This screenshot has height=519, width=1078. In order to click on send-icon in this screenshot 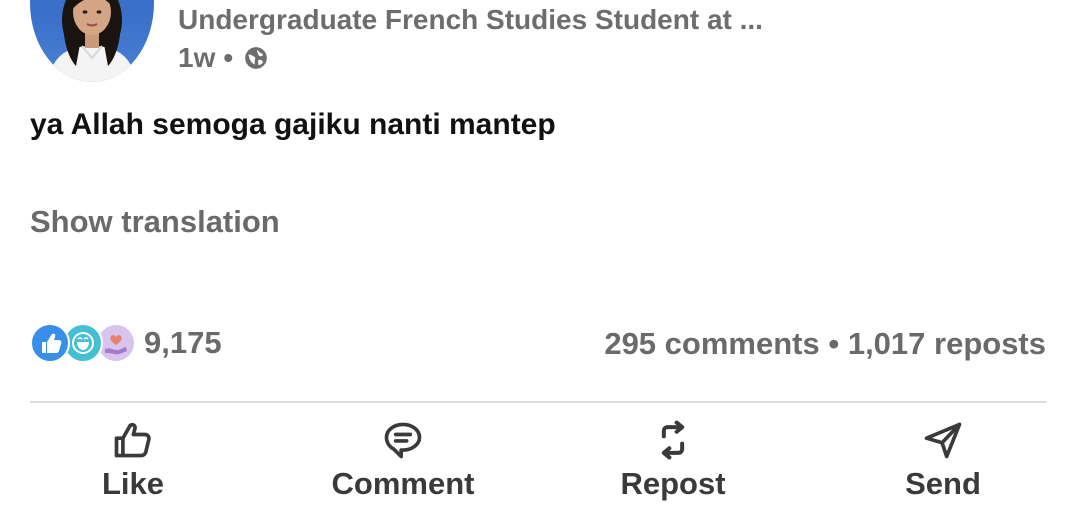, I will do `click(943, 440)`.